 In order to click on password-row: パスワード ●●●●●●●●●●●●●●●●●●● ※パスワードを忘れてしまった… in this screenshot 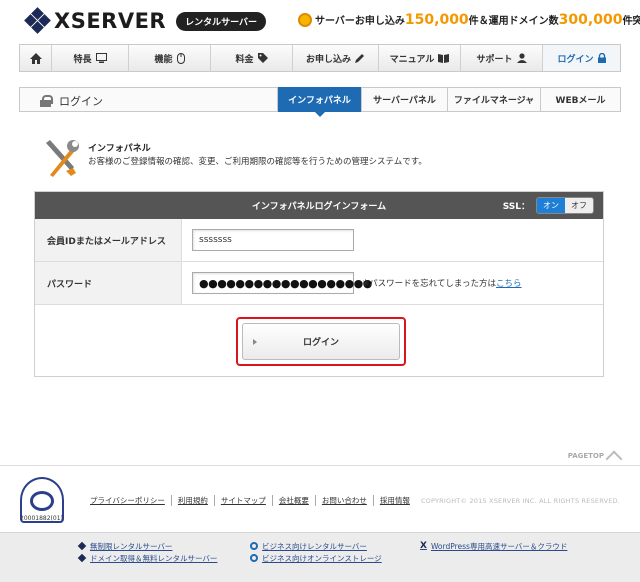, I will do `click(319, 283)`.